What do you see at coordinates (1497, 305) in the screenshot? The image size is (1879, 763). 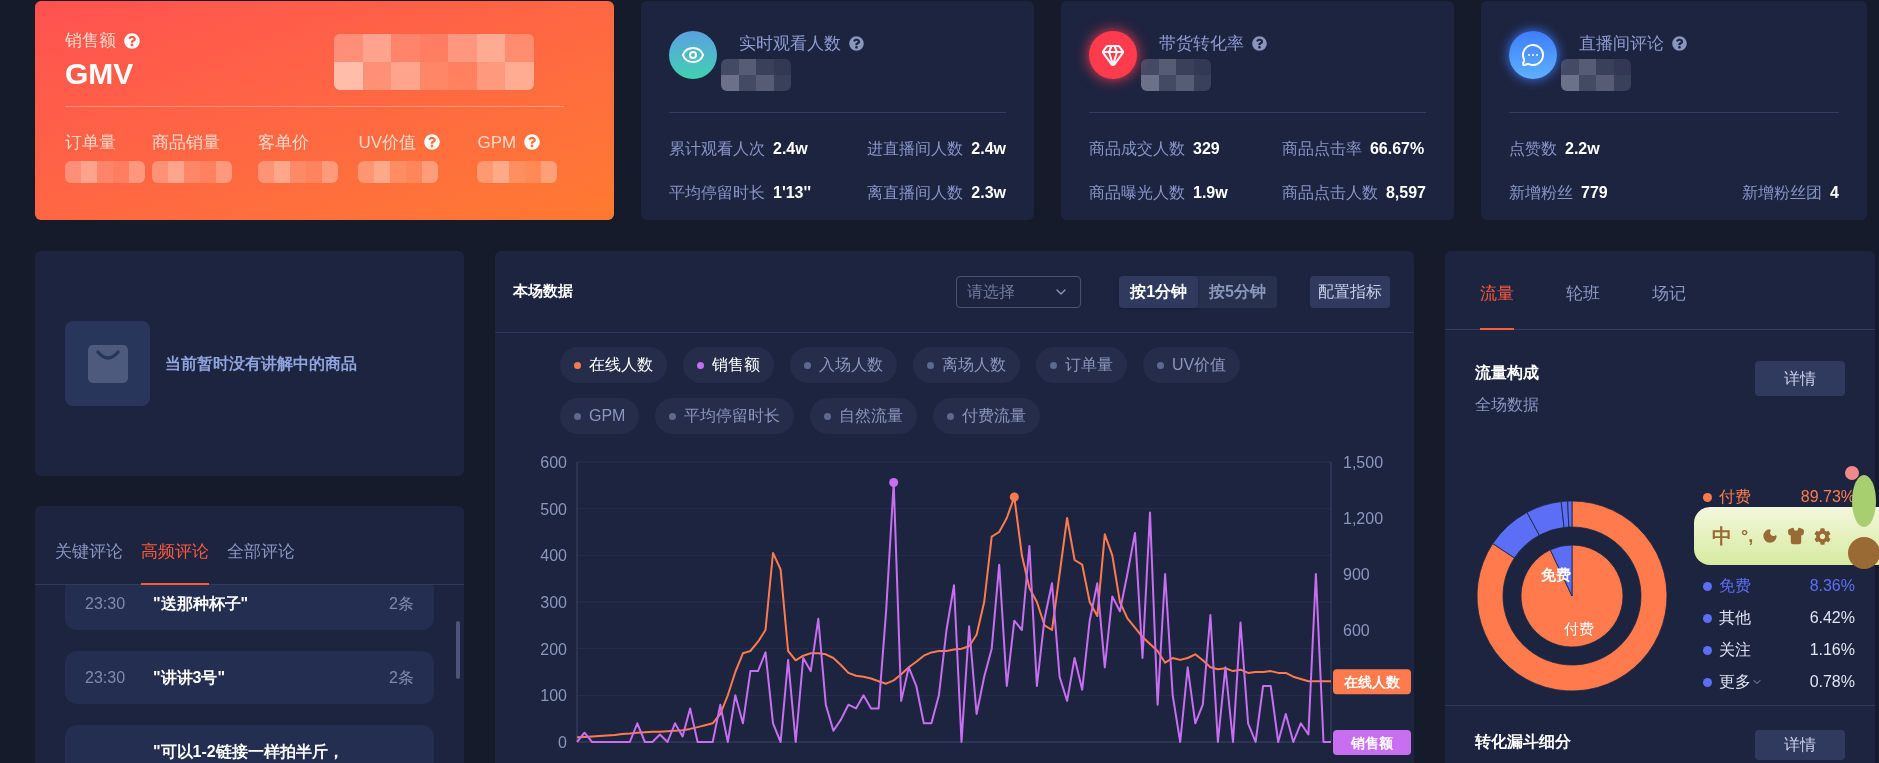 I see `traffic-tab: 流量` at bounding box center [1497, 305].